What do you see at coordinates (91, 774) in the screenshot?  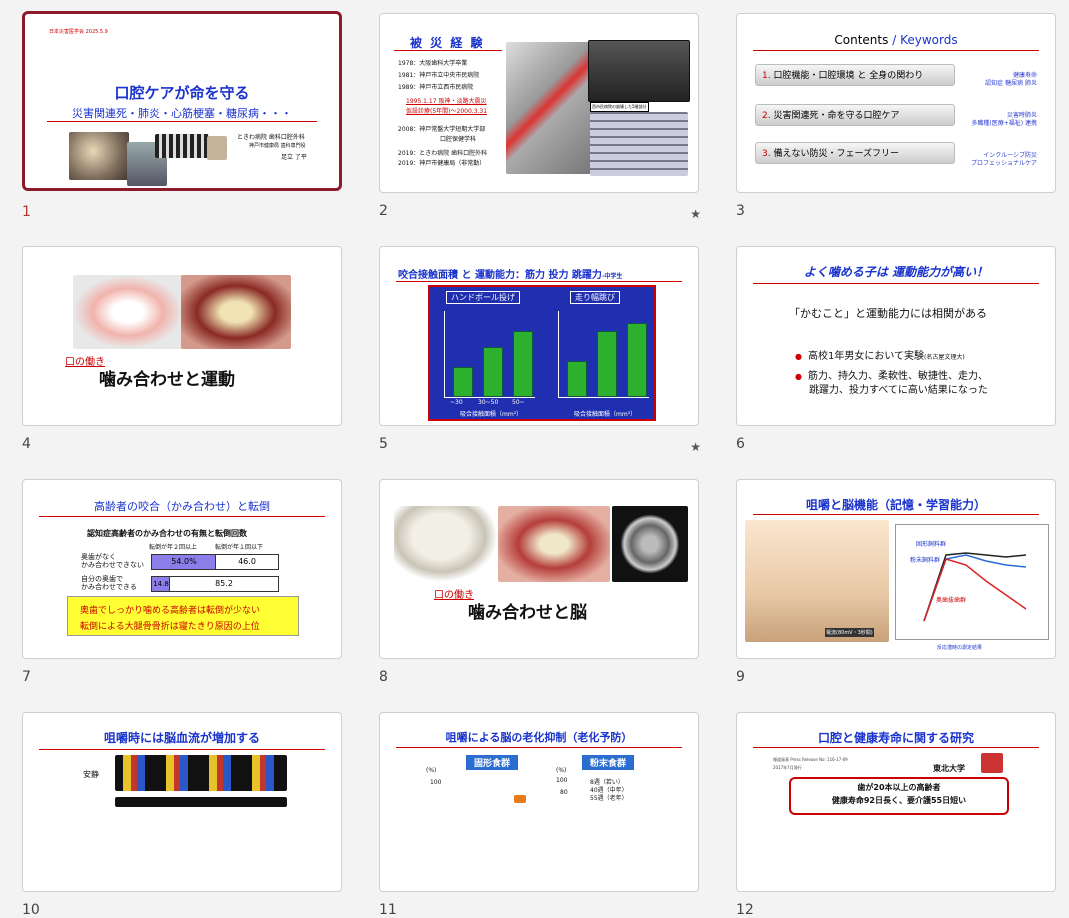 I see `row-label: 安静` at bounding box center [91, 774].